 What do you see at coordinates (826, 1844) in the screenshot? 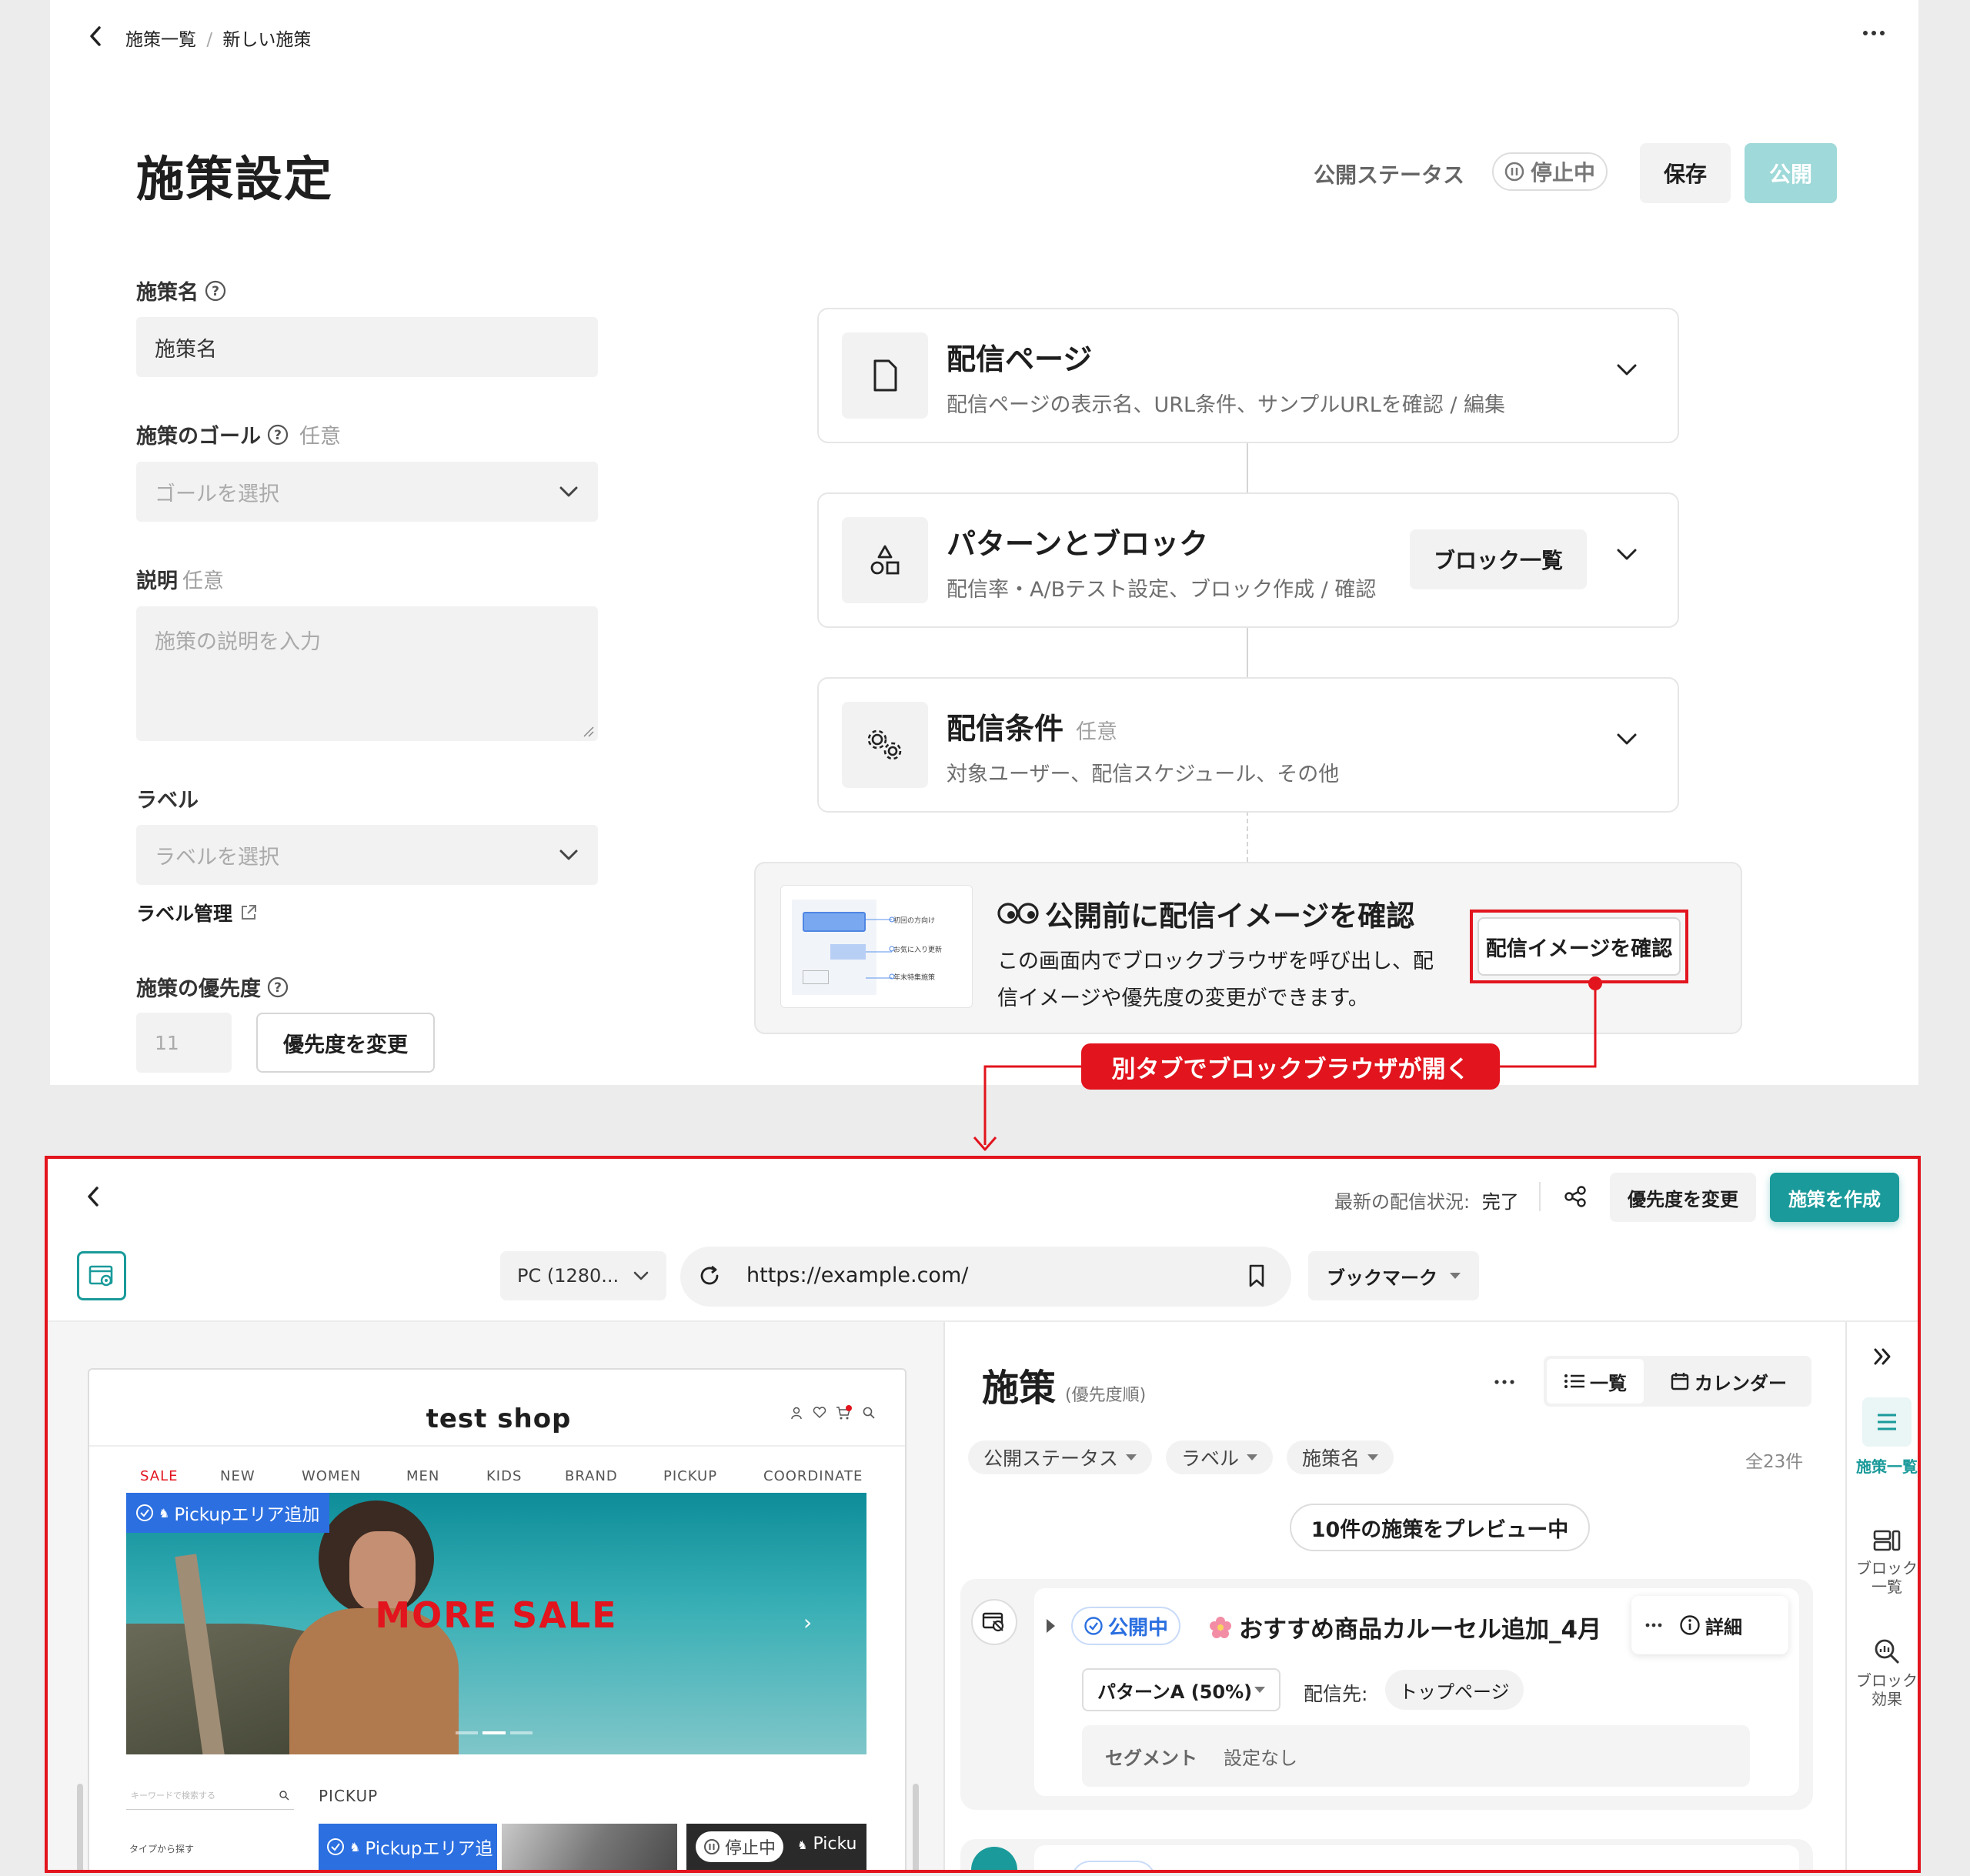
I see `pickup-badge-partial: ♞ Picku` at bounding box center [826, 1844].